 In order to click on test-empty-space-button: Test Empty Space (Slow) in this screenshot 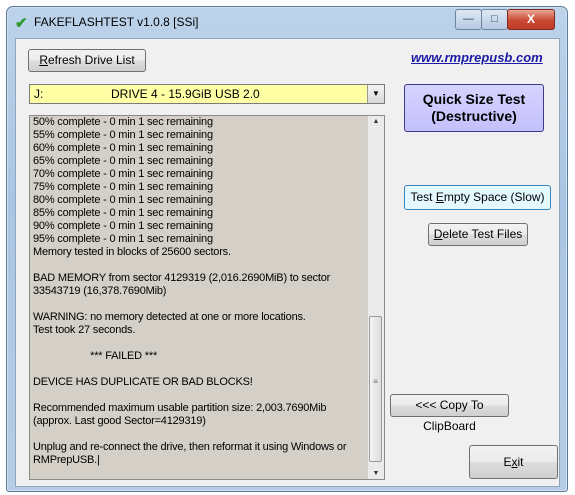, I will do `click(477, 197)`.